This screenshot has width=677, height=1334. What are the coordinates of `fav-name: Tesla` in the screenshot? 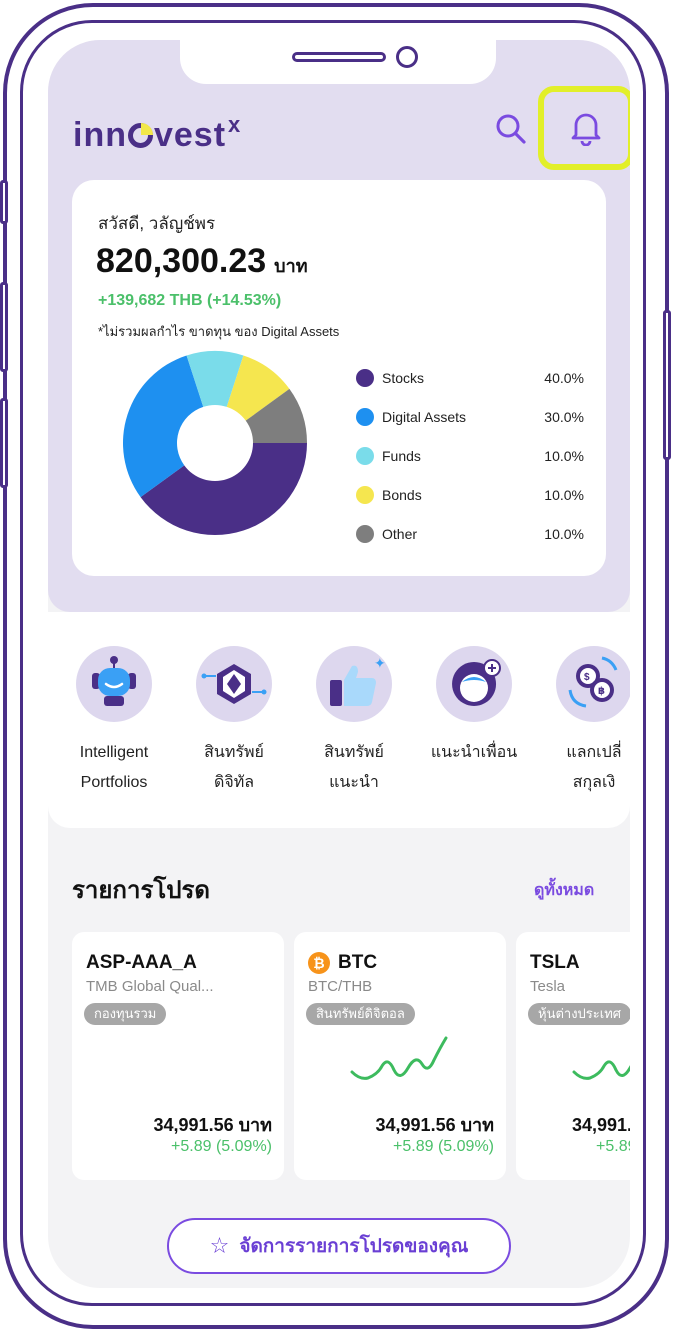 It's located at (548, 986).